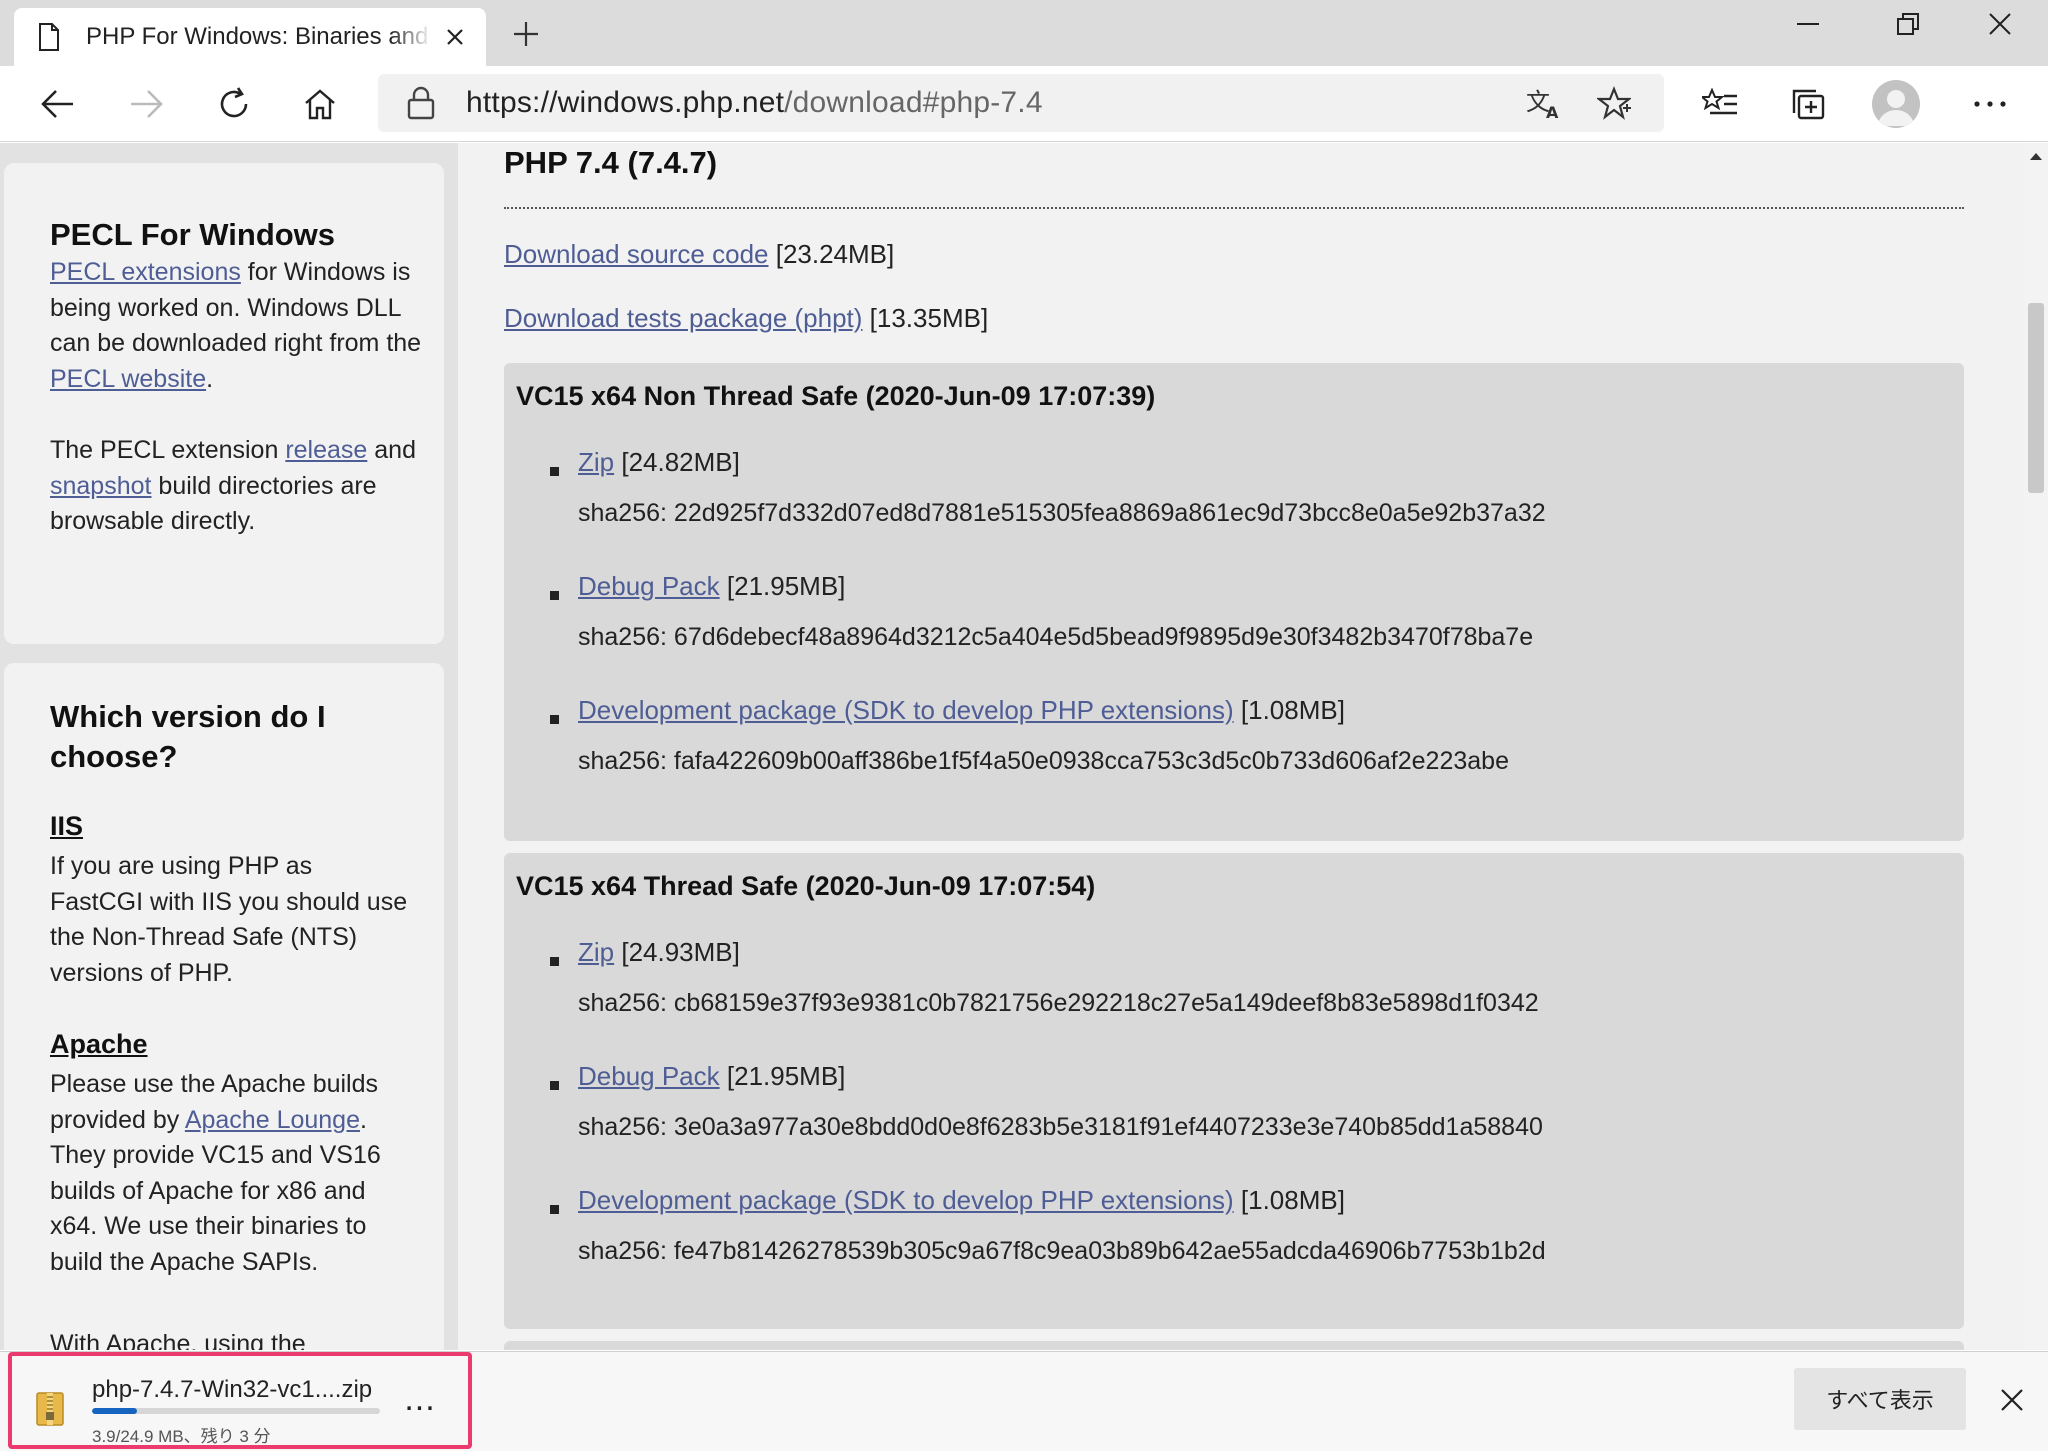 This screenshot has width=2048, height=1451. What do you see at coordinates (178, 1340) in the screenshot?
I see `apache-text-3: With Apache, using the` at bounding box center [178, 1340].